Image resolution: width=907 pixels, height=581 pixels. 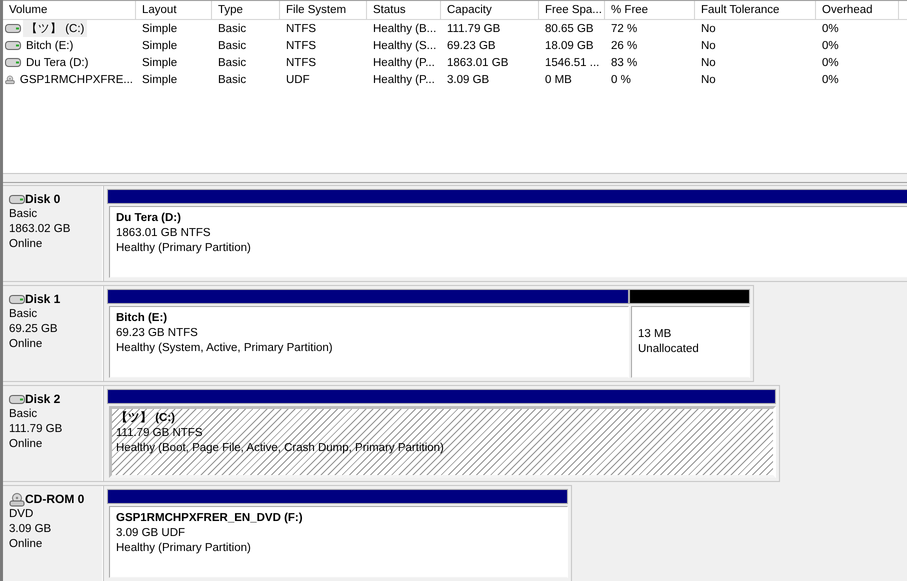 What do you see at coordinates (40, 229) in the screenshot?
I see `disk-size: 1863.02 GB` at bounding box center [40, 229].